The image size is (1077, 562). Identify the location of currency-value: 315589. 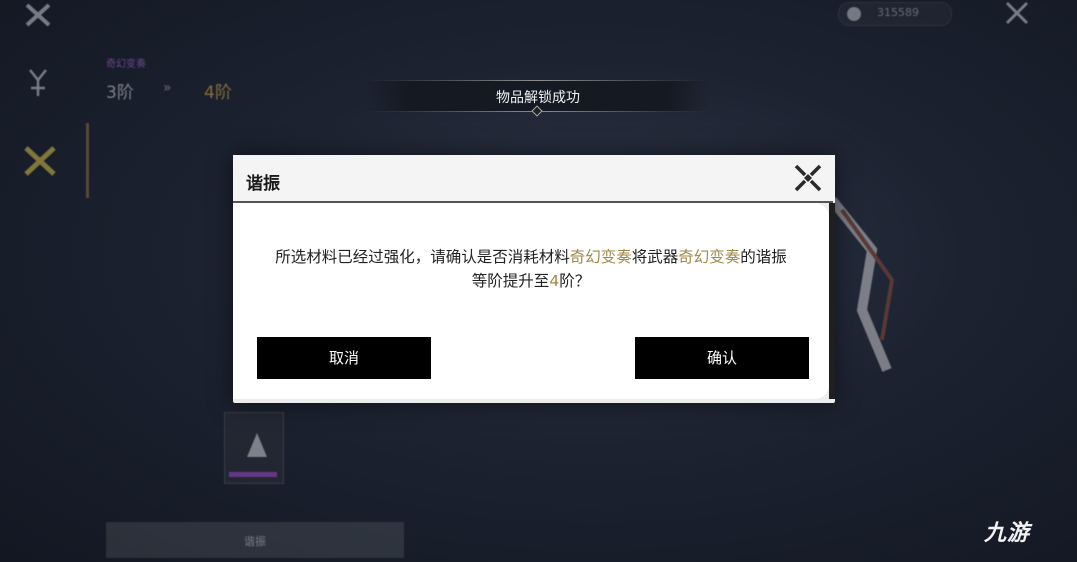
(898, 12).